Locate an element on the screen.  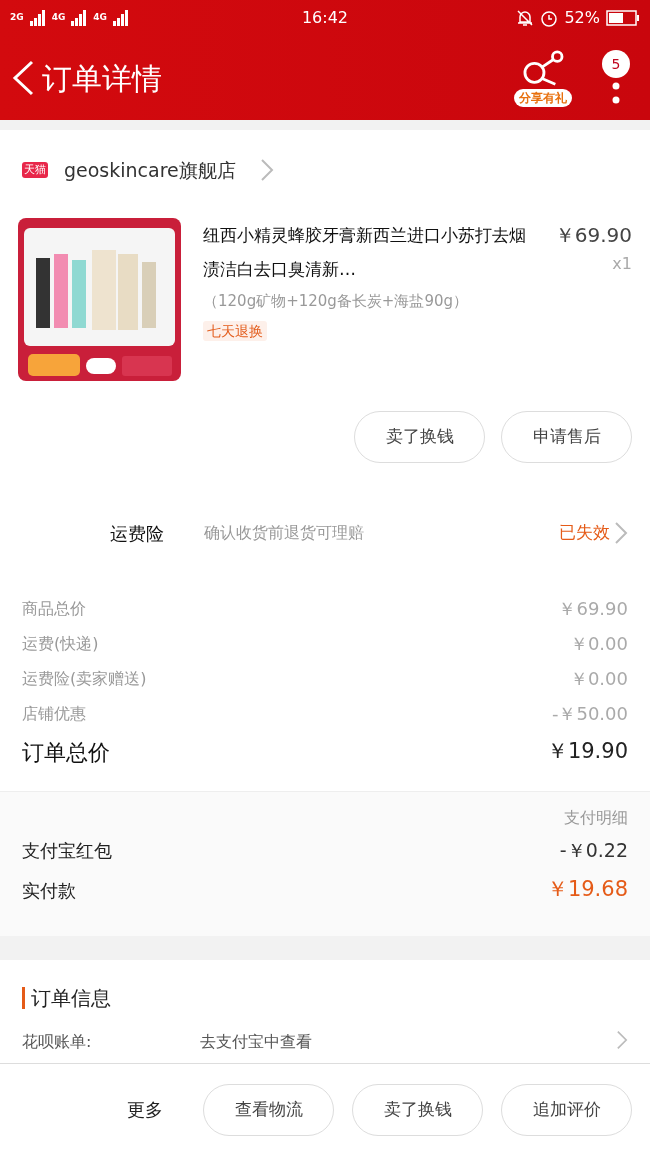
action-button: 追加评价 is located at coordinates (566, 1109).